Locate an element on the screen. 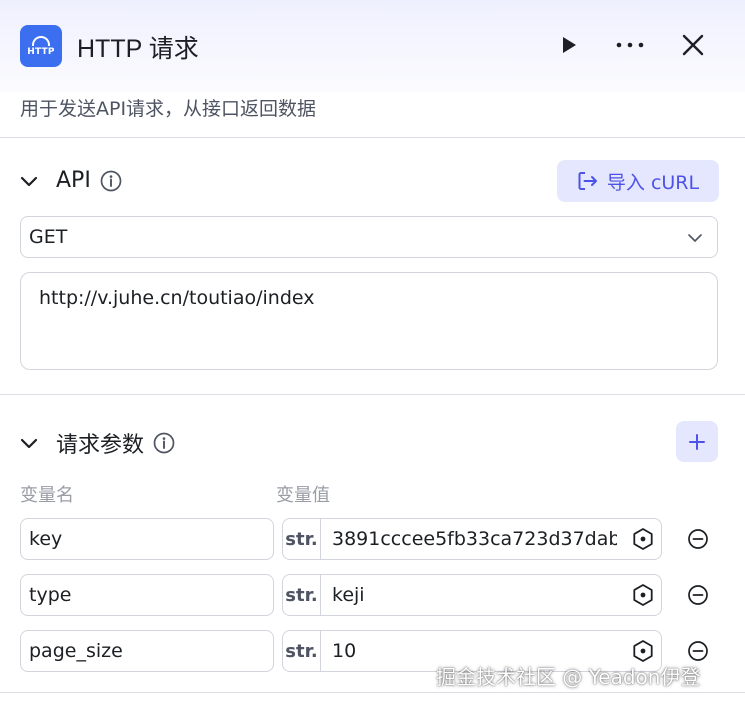  params-section-title: 请求参数 is located at coordinates (100, 445).